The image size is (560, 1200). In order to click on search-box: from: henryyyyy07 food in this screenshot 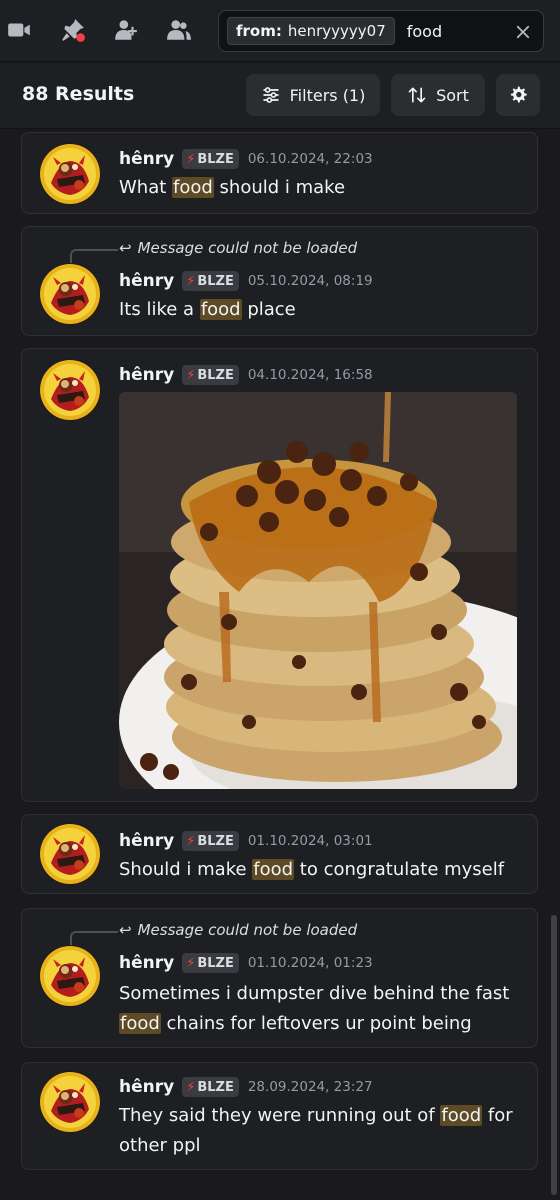, I will do `click(381, 31)`.